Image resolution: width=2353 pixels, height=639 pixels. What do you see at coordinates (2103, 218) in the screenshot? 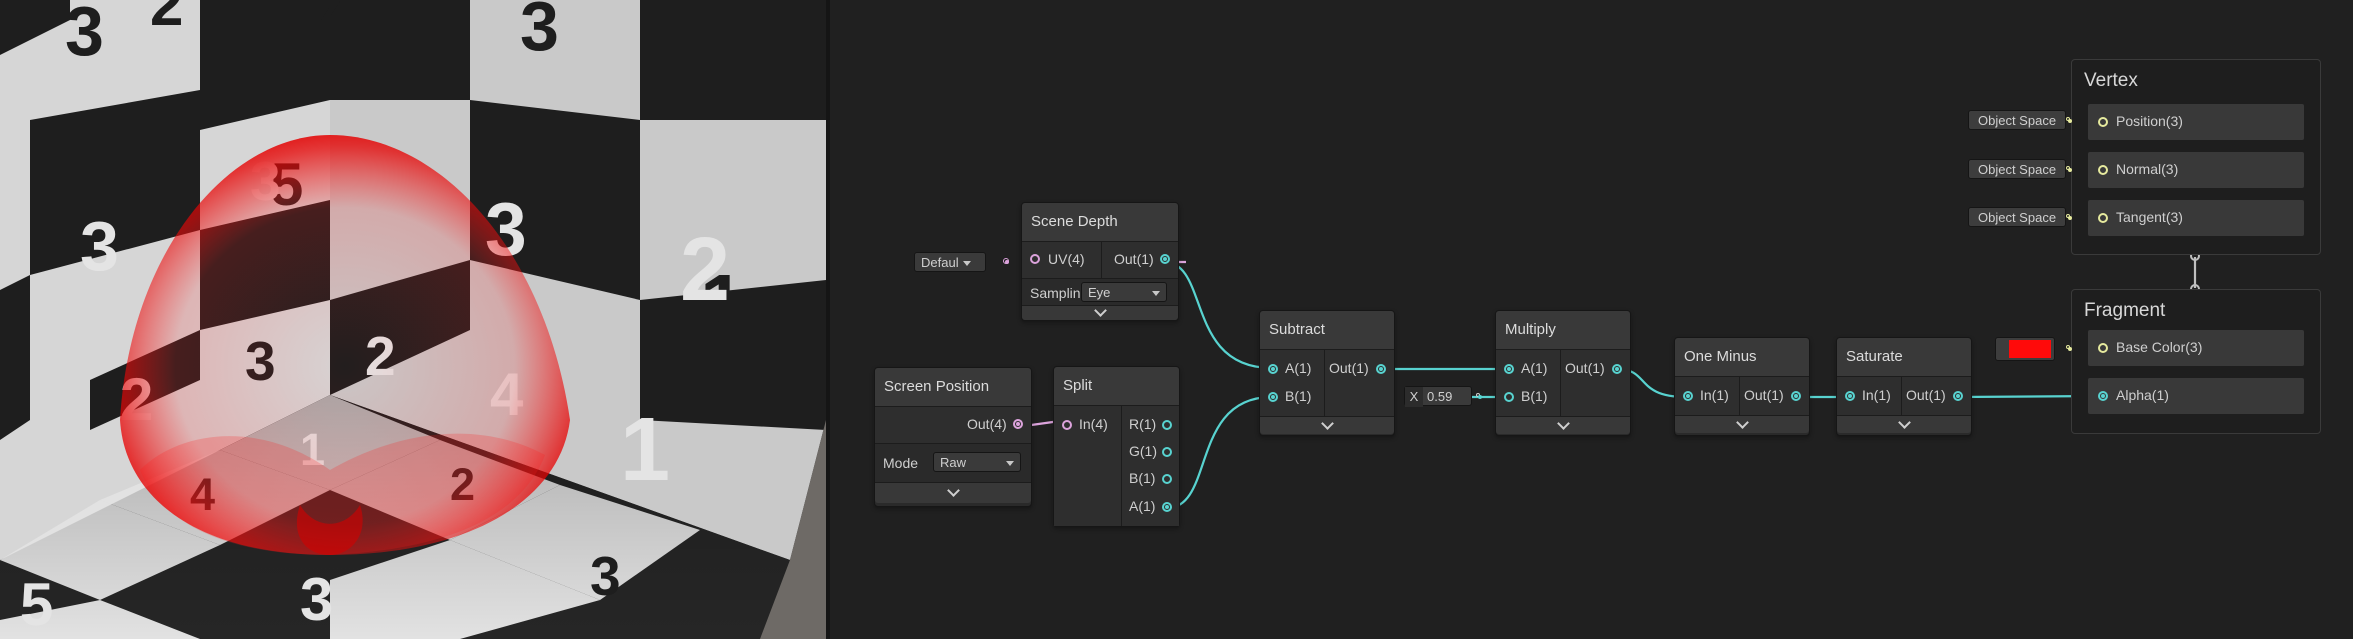
I see `vertex-tangent-port` at bounding box center [2103, 218].